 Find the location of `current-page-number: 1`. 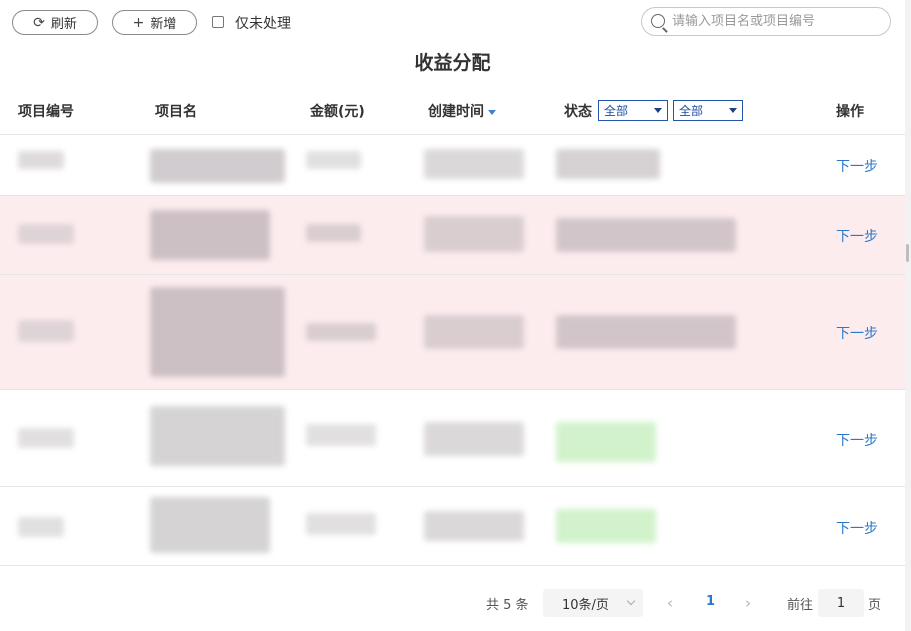

current-page-number: 1 is located at coordinates (710, 601).